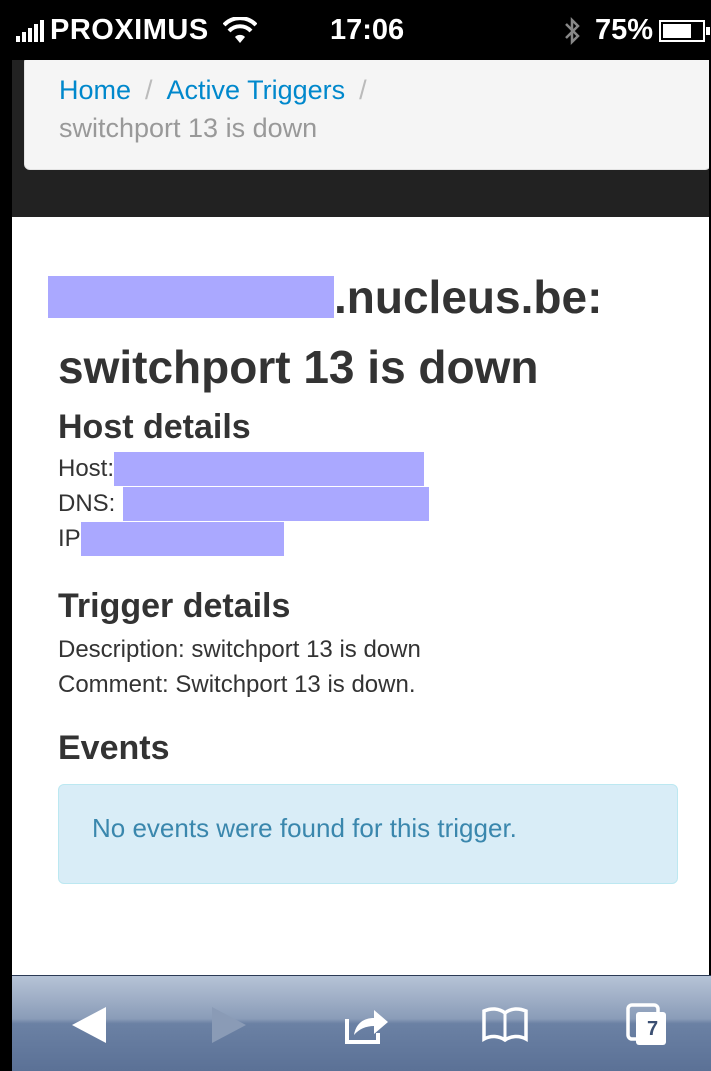 The width and height of the screenshot is (711, 1071). Describe the element at coordinates (572, 30) in the screenshot. I see `bluetooth-icon` at that location.